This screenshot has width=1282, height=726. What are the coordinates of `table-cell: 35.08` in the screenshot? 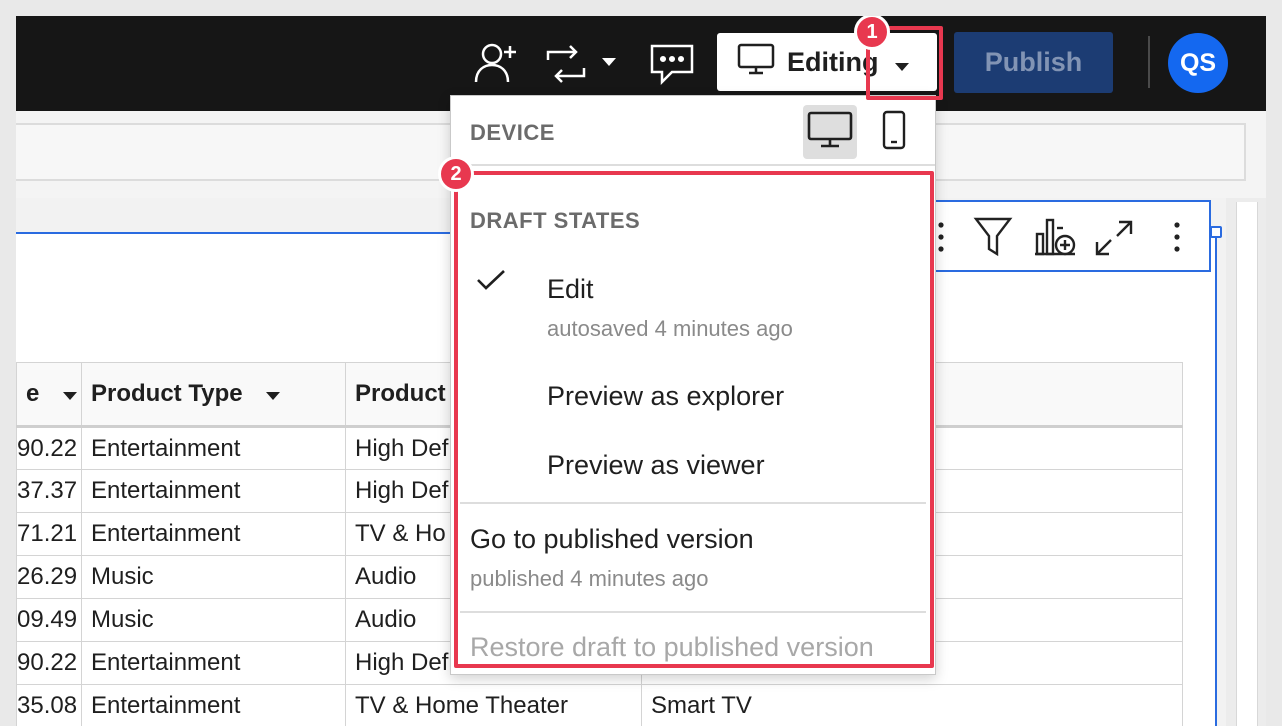 It's located at (49, 705).